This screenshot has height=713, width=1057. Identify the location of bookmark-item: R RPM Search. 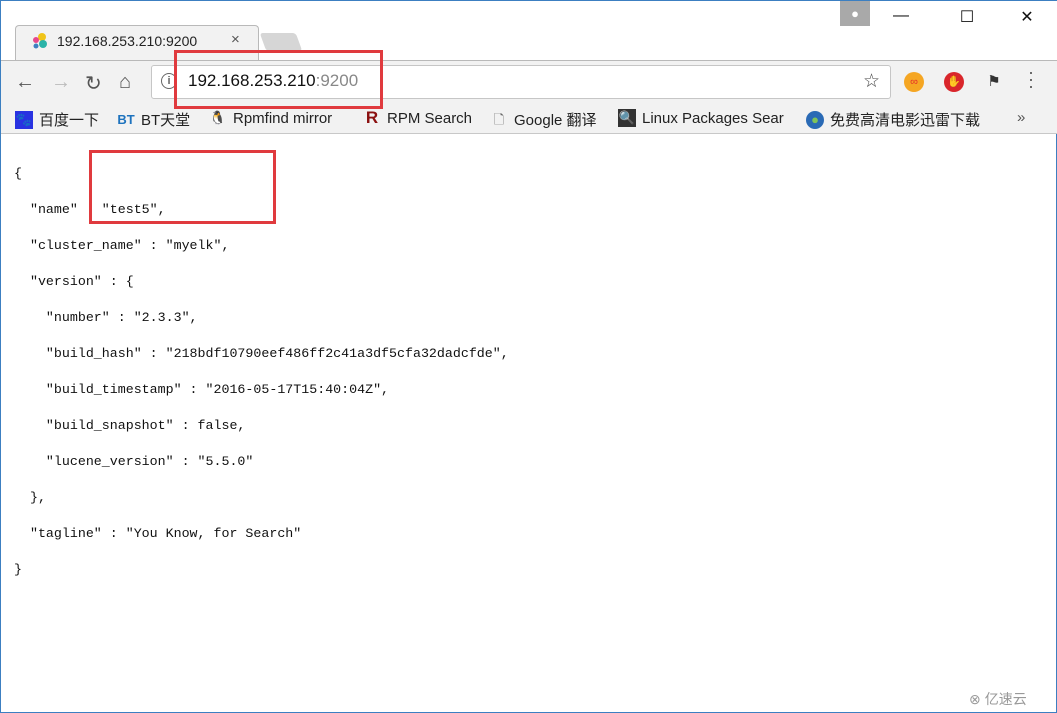
(417, 118).